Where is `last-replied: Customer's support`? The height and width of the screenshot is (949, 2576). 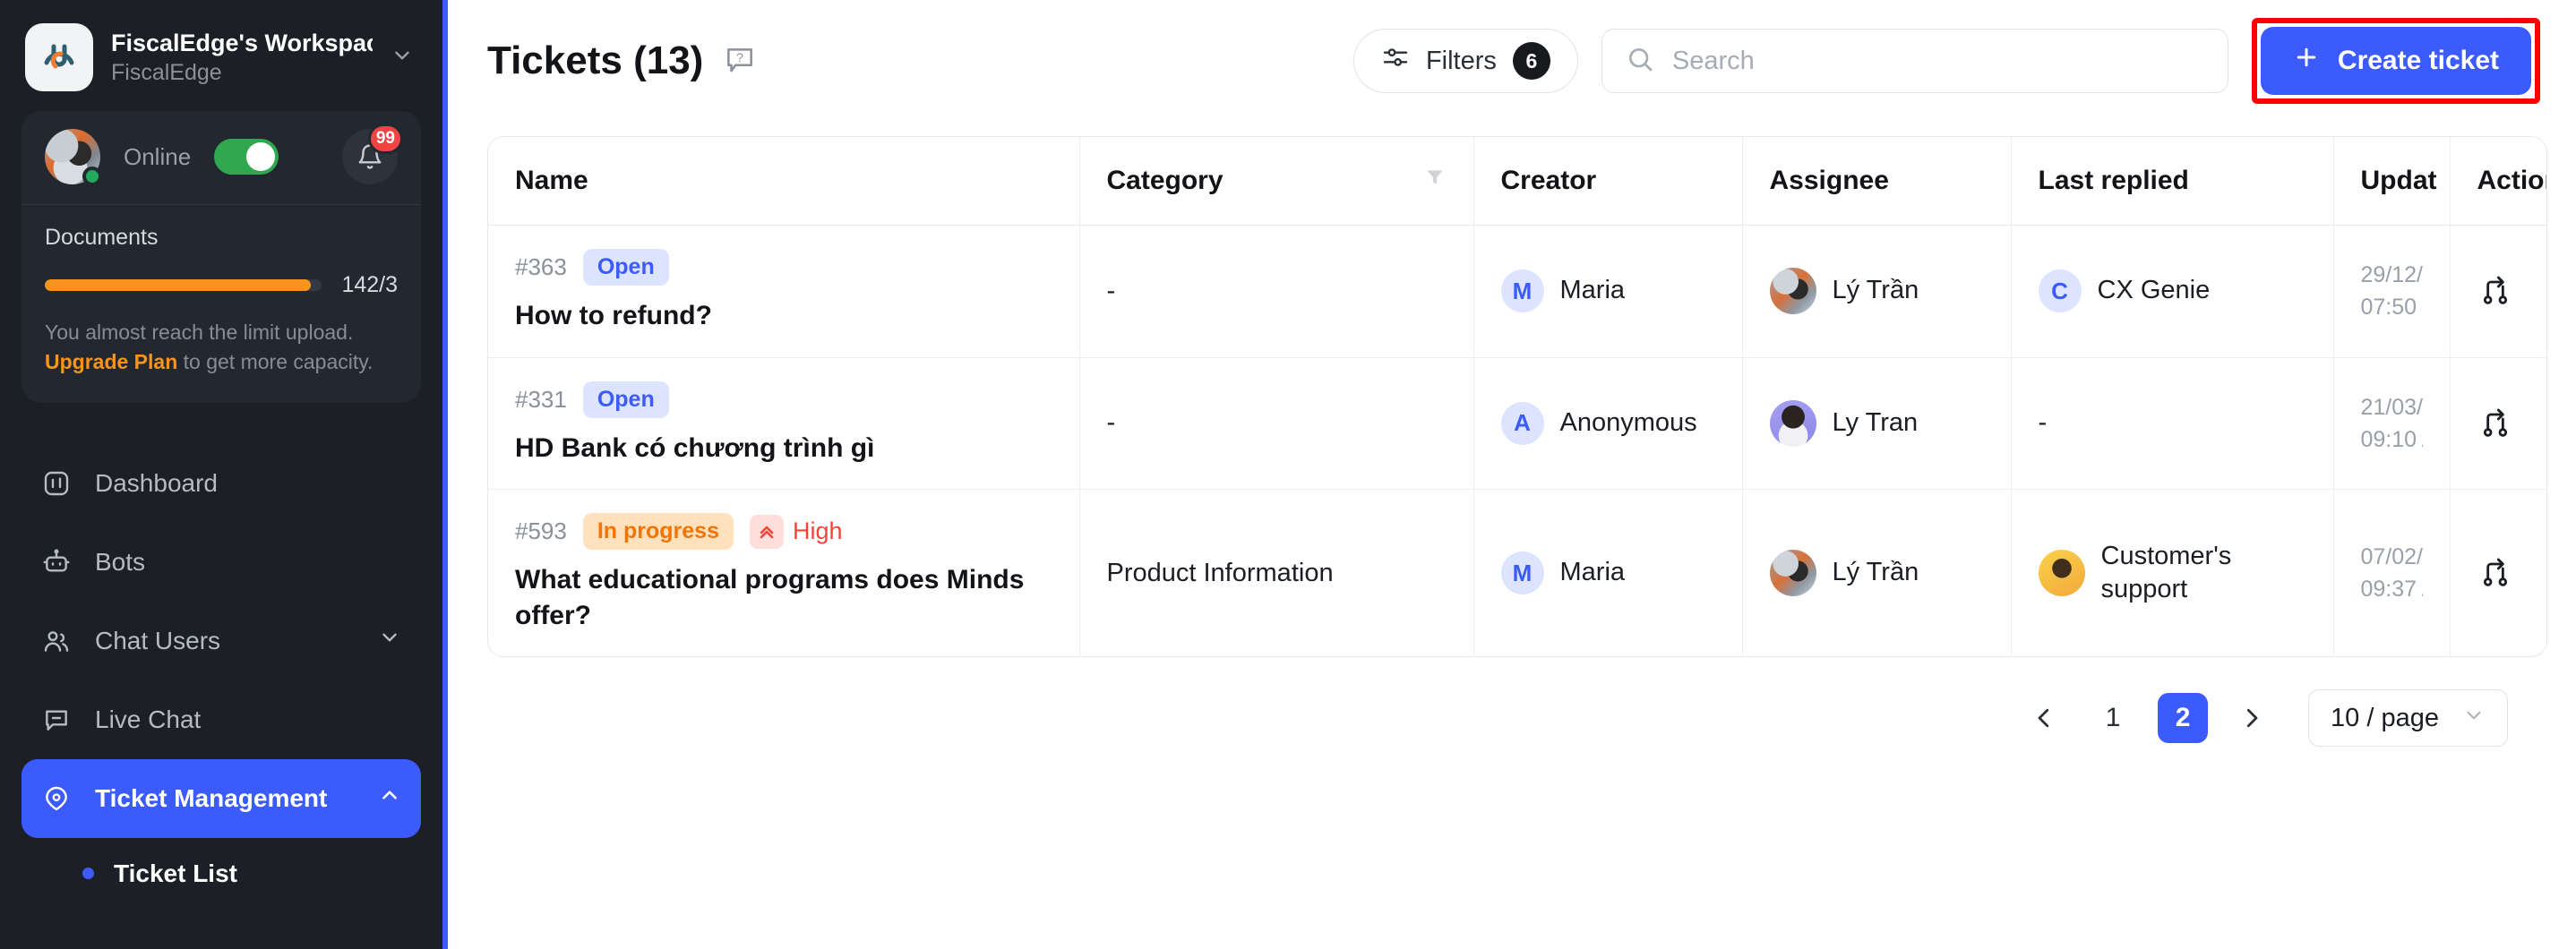
last-replied: Customer's support is located at coordinates (2172, 573).